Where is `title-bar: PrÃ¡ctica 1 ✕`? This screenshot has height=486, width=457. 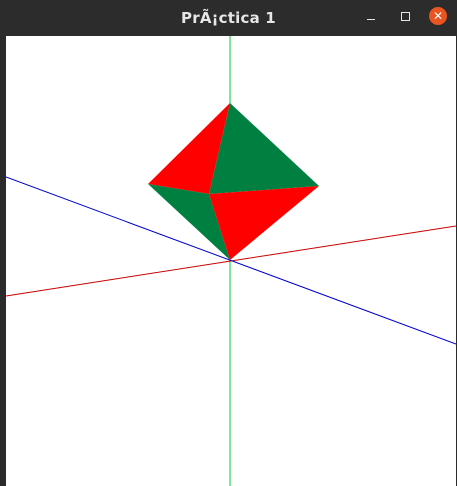
title-bar: PrÃ¡ctica 1 ✕ is located at coordinates (228, 18).